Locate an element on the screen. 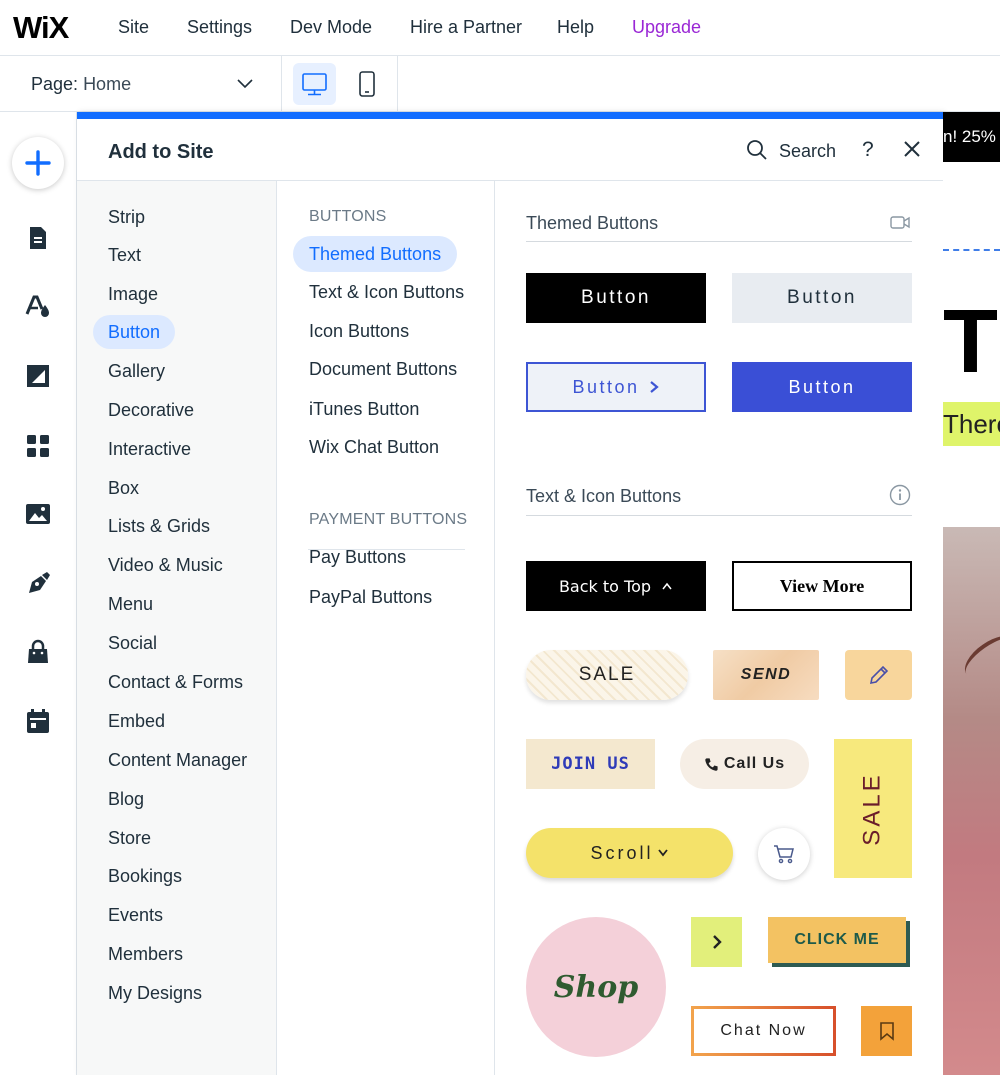  back-to-top-button: Back to Top is located at coordinates (616, 586).